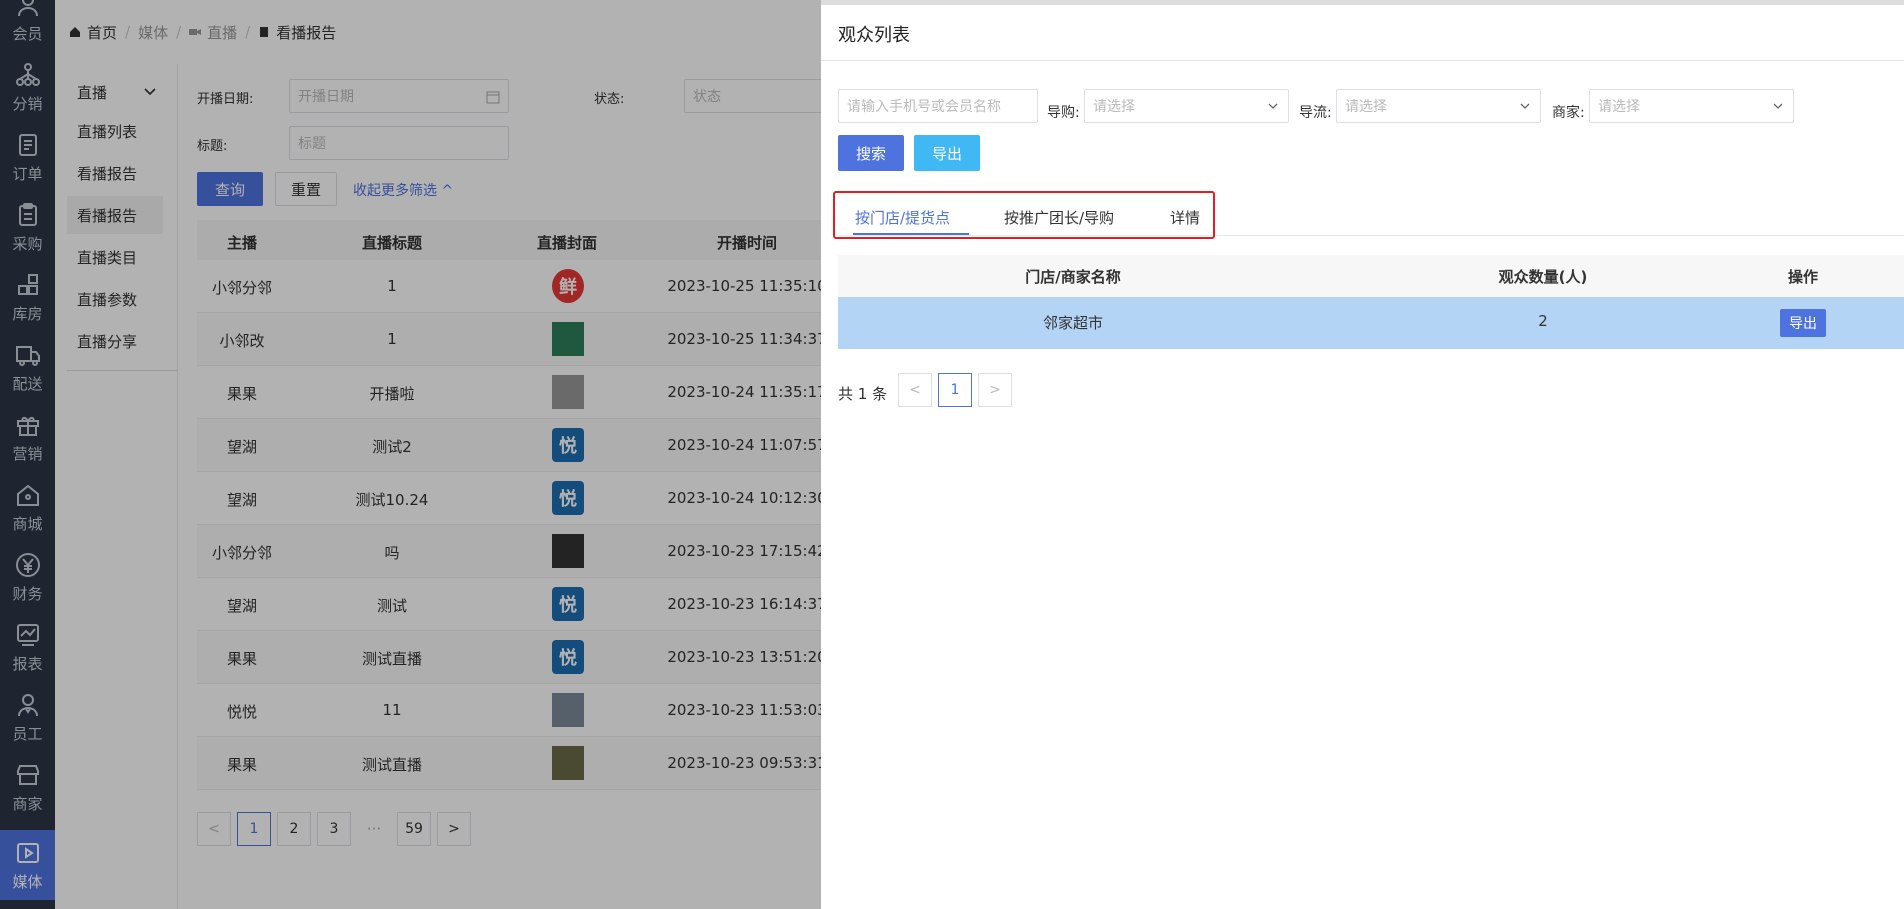  I want to click on audience-count-cell: 2, so click(1543, 321).